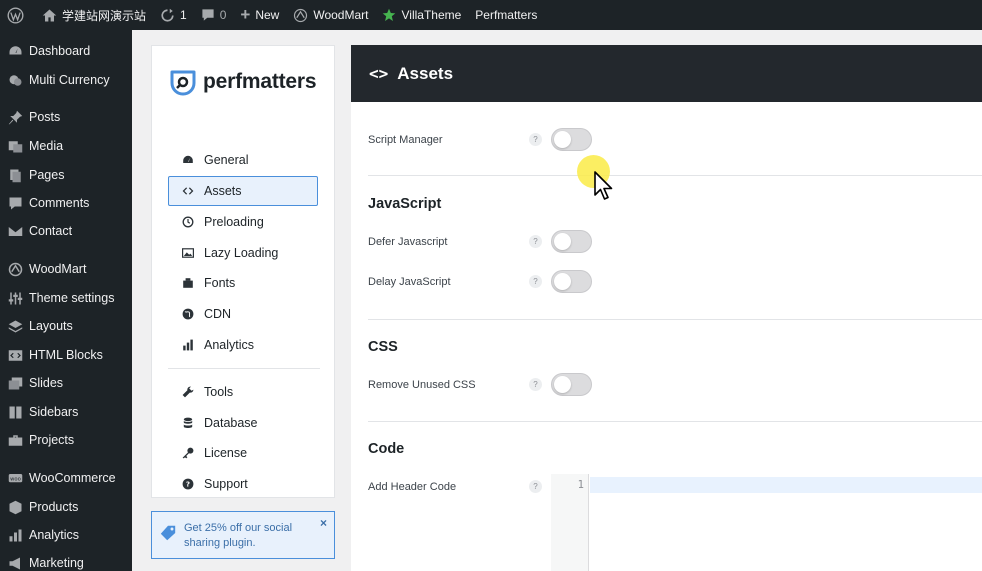 The height and width of the screenshot is (571, 982). Describe the element at coordinates (15, 478) in the screenshot. I see `woo-icon: woo` at that location.